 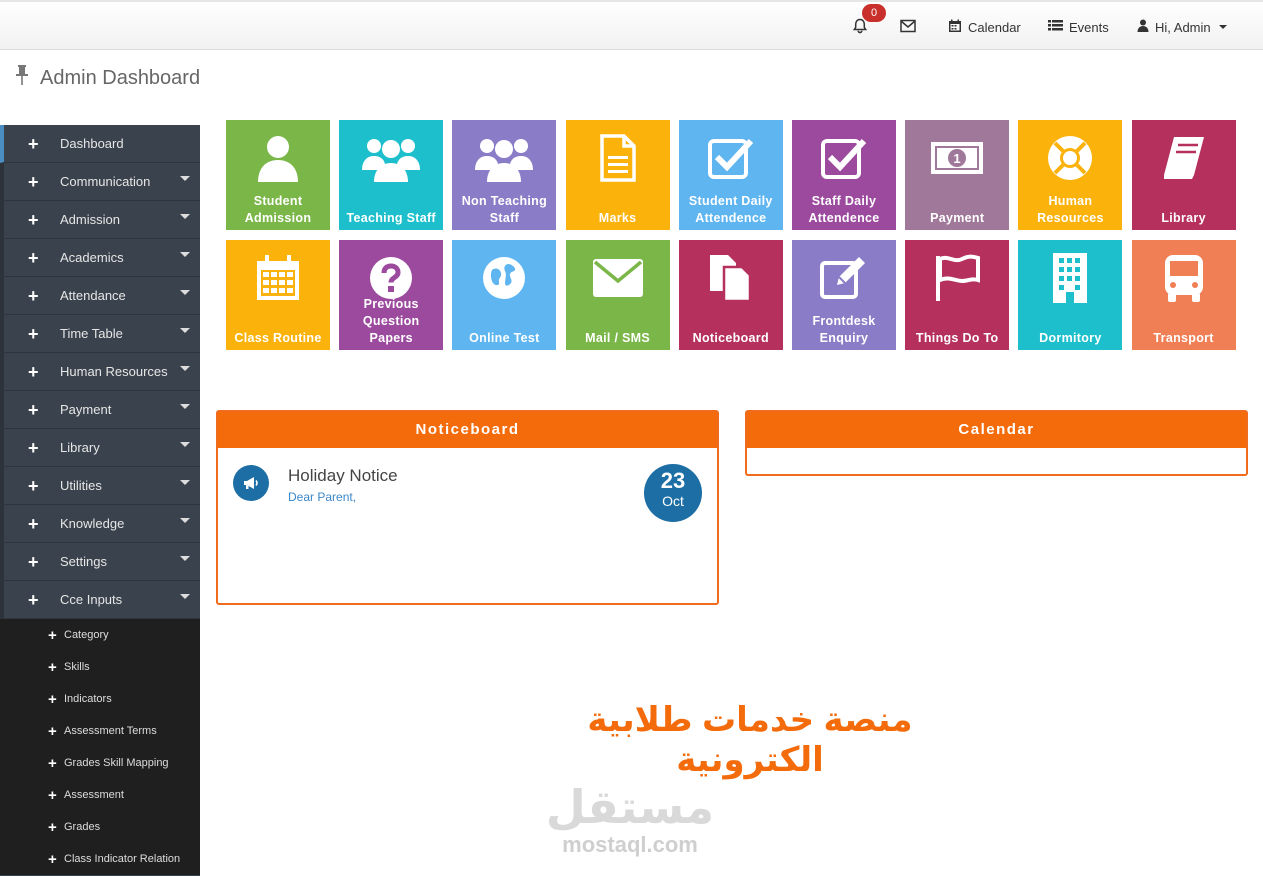 What do you see at coordinates (107, 78) in the screenshot?
I see `page-header: Admin Dashboard` at bounding box center [107, 78].